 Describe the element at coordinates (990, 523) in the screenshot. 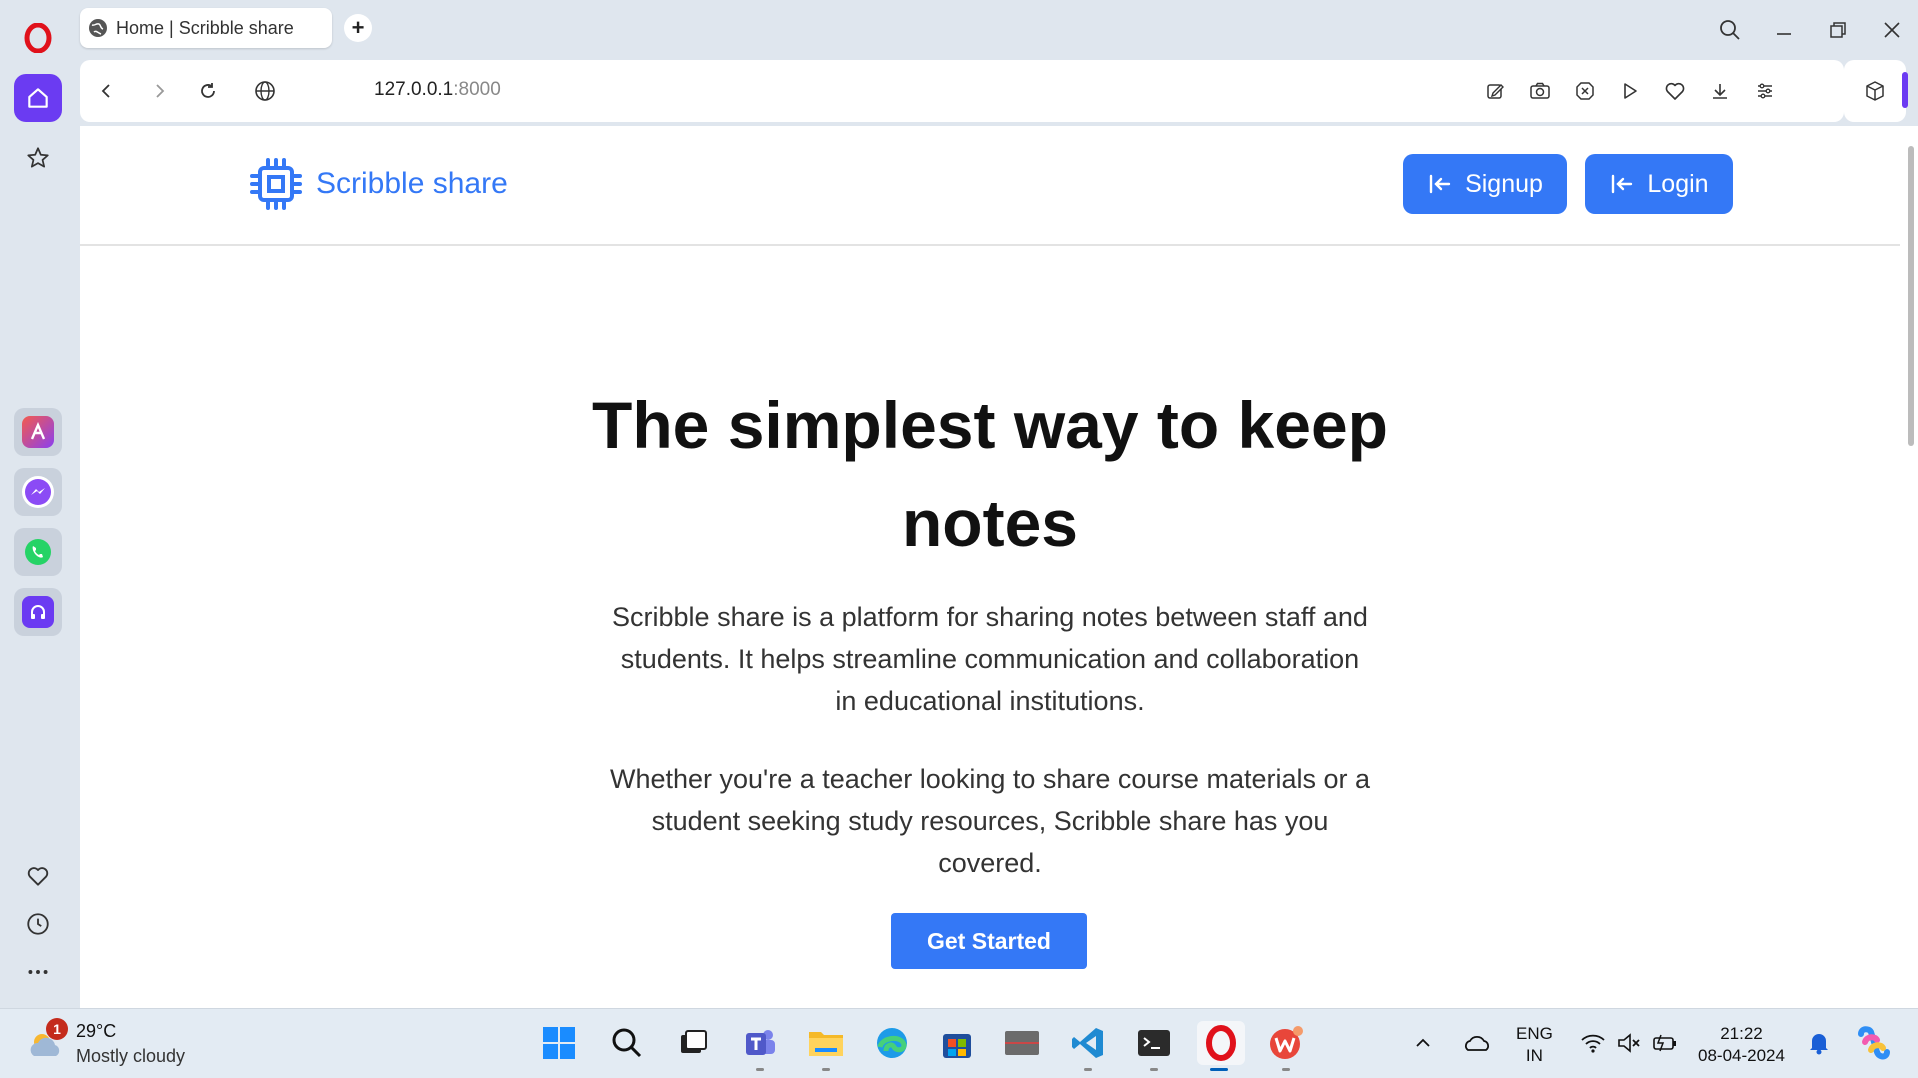

I see `hero-title-line: notes` at that location.